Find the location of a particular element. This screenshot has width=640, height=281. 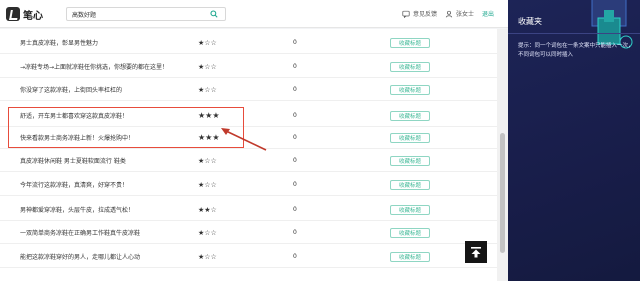

search-box is located at coordinates (146, 14).